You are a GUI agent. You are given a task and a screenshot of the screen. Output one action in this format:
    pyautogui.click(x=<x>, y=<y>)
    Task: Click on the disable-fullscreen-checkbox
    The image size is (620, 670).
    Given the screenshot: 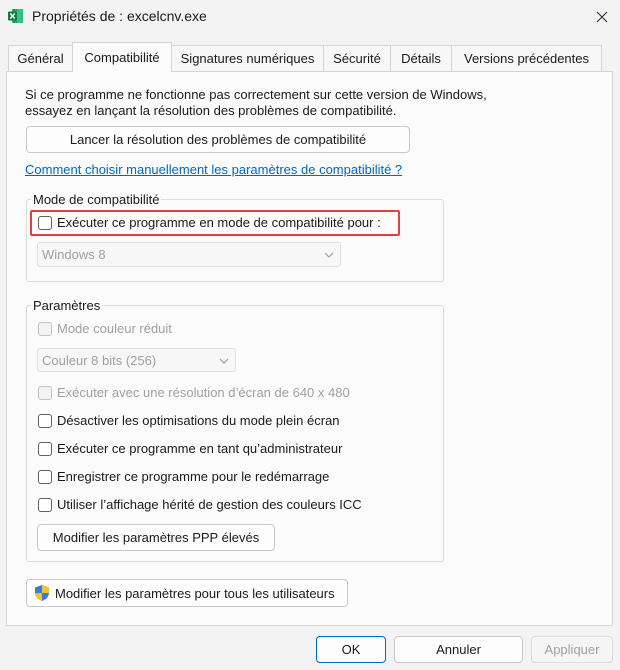 What is the action you would take?
    pyautogui.click(x=45, y=421)
    